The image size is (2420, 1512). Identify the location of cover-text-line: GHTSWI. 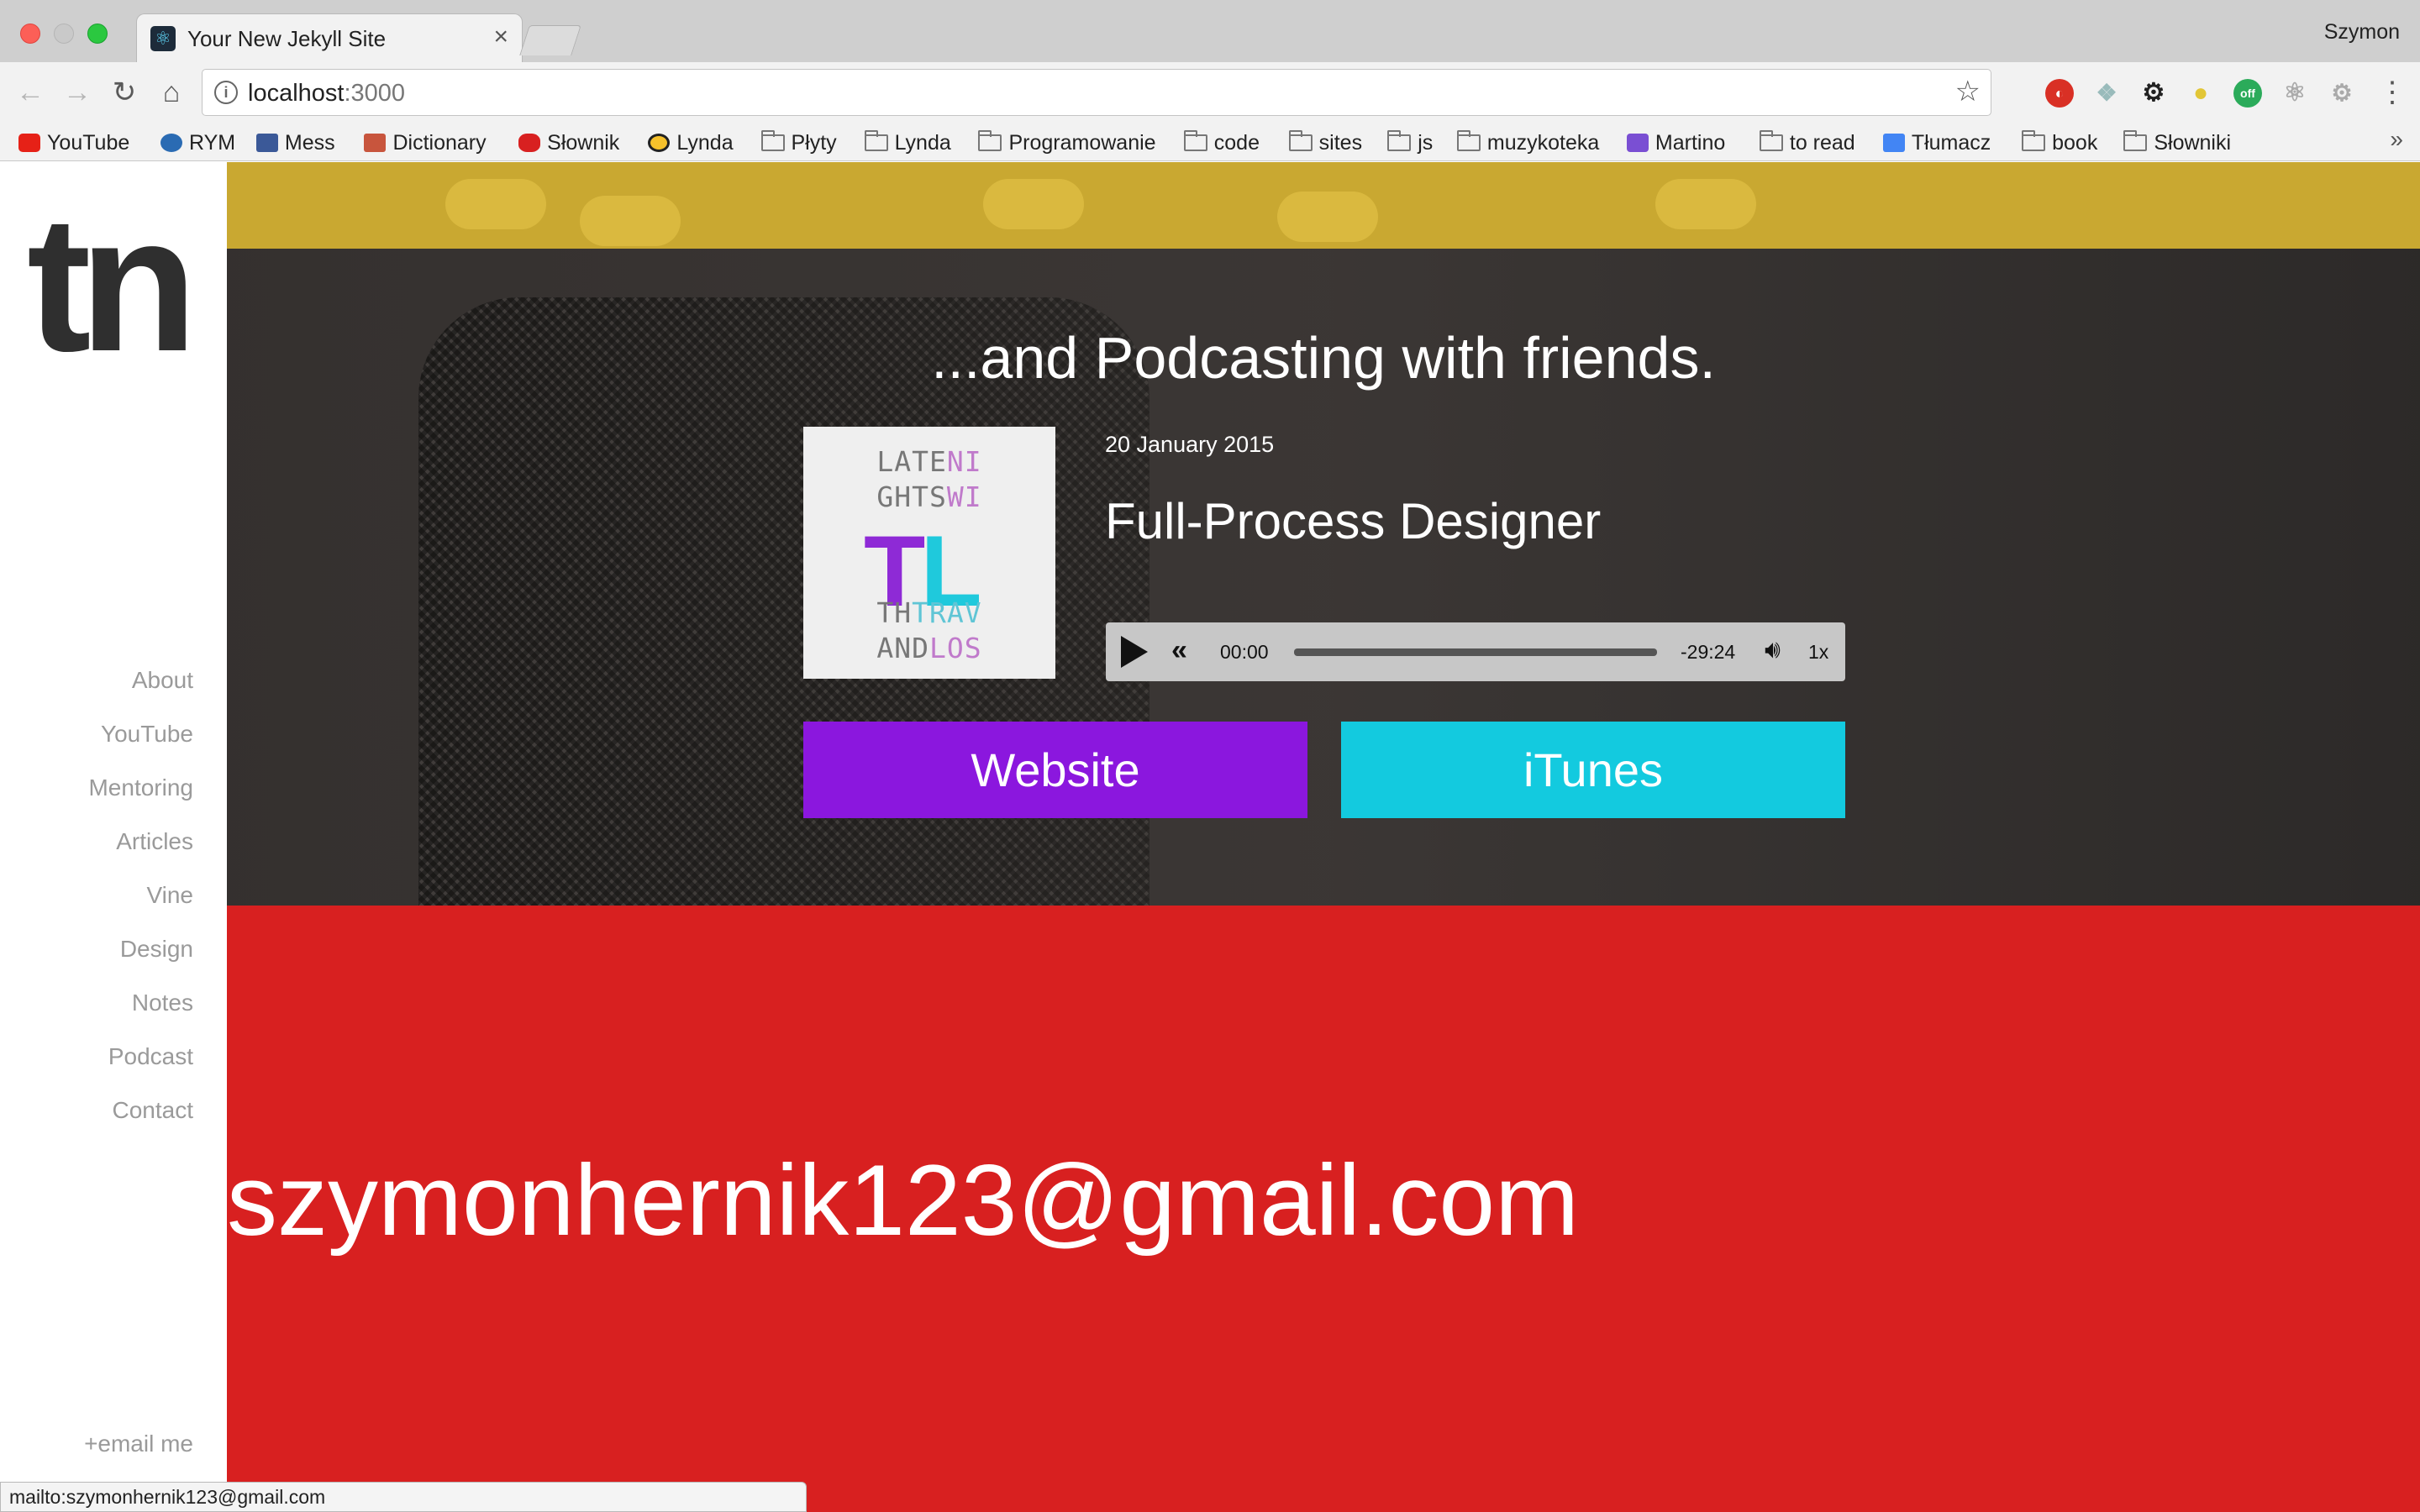
(929, 496).